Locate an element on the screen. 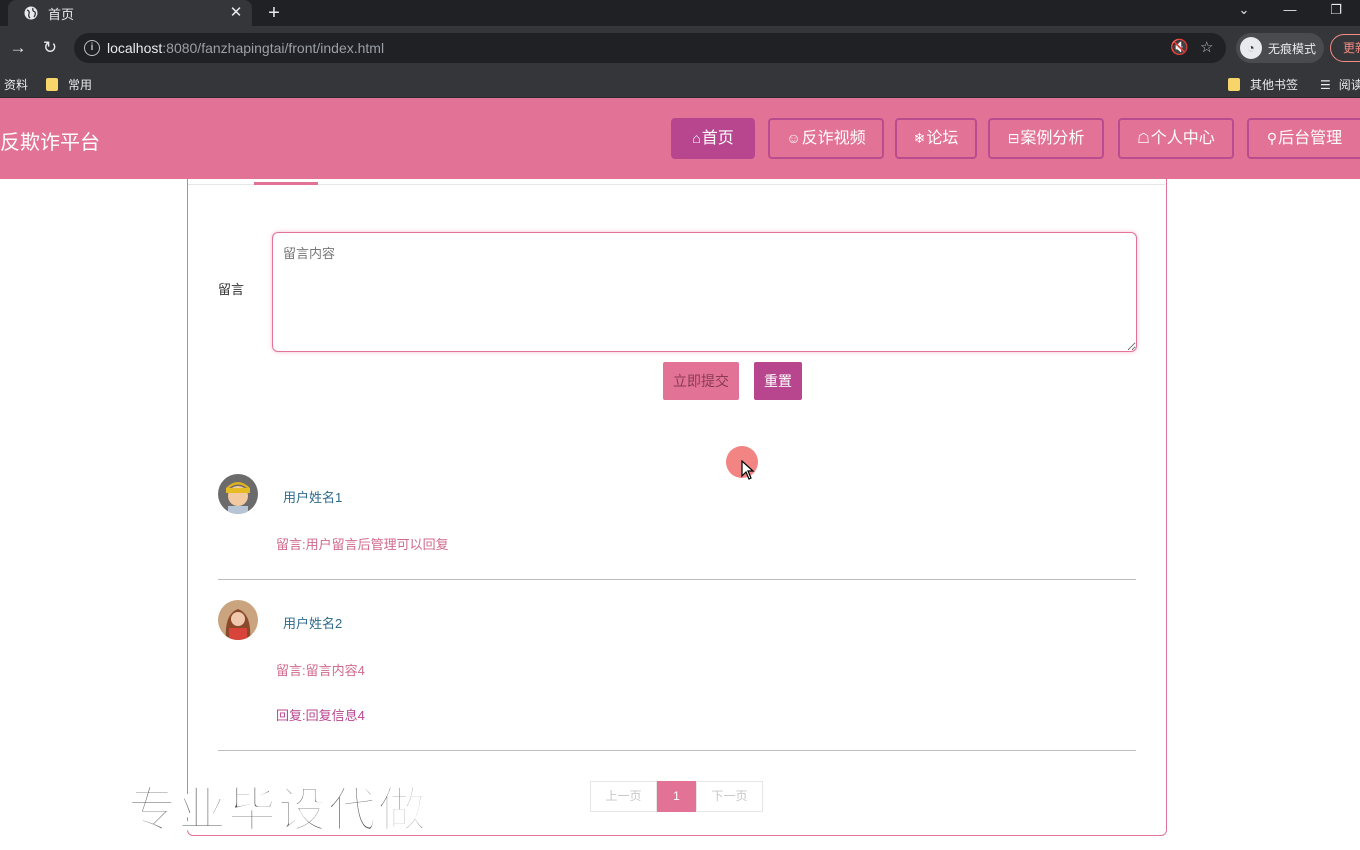 The width and height of the screenshot is (1360, 850). nav-home: ⌂首页 is located at coordinates (713, 138).